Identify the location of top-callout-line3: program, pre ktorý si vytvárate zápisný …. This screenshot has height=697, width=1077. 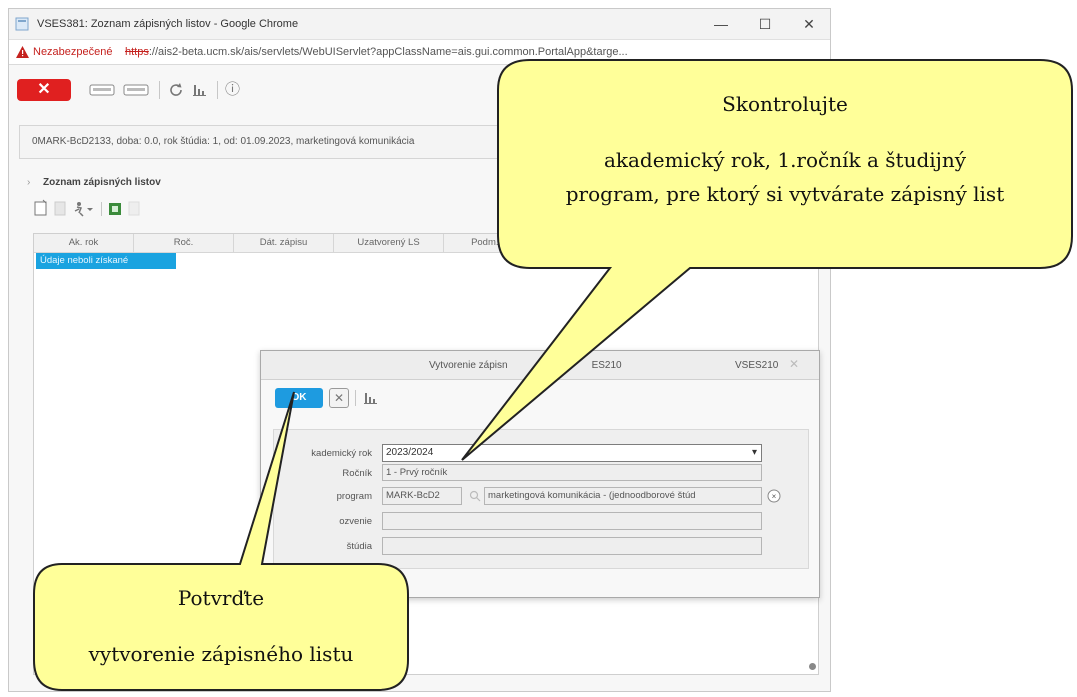
(785, 194).